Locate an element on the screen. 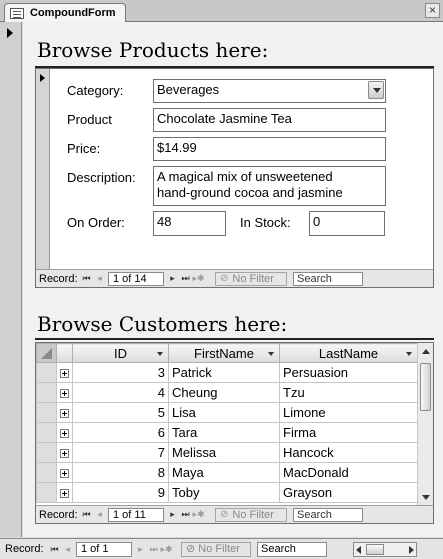 This screenshot has width=443, height=559. select-all-icon is located at coordinates (46, 353).